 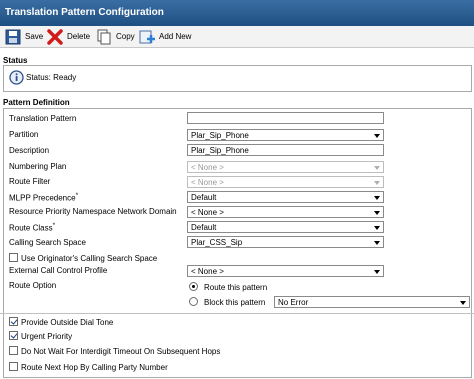 What do you see at coordinates (34, 36) in the screenshot?
I see `save-label: Save` at bounding box center [34, 36].